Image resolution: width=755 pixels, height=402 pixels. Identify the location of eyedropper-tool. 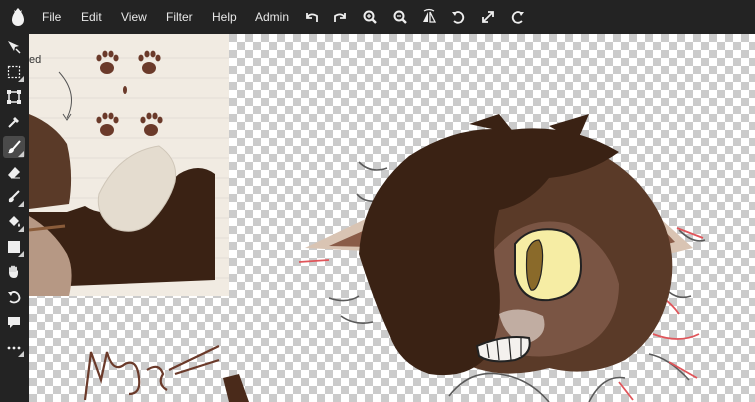
(14, 122).